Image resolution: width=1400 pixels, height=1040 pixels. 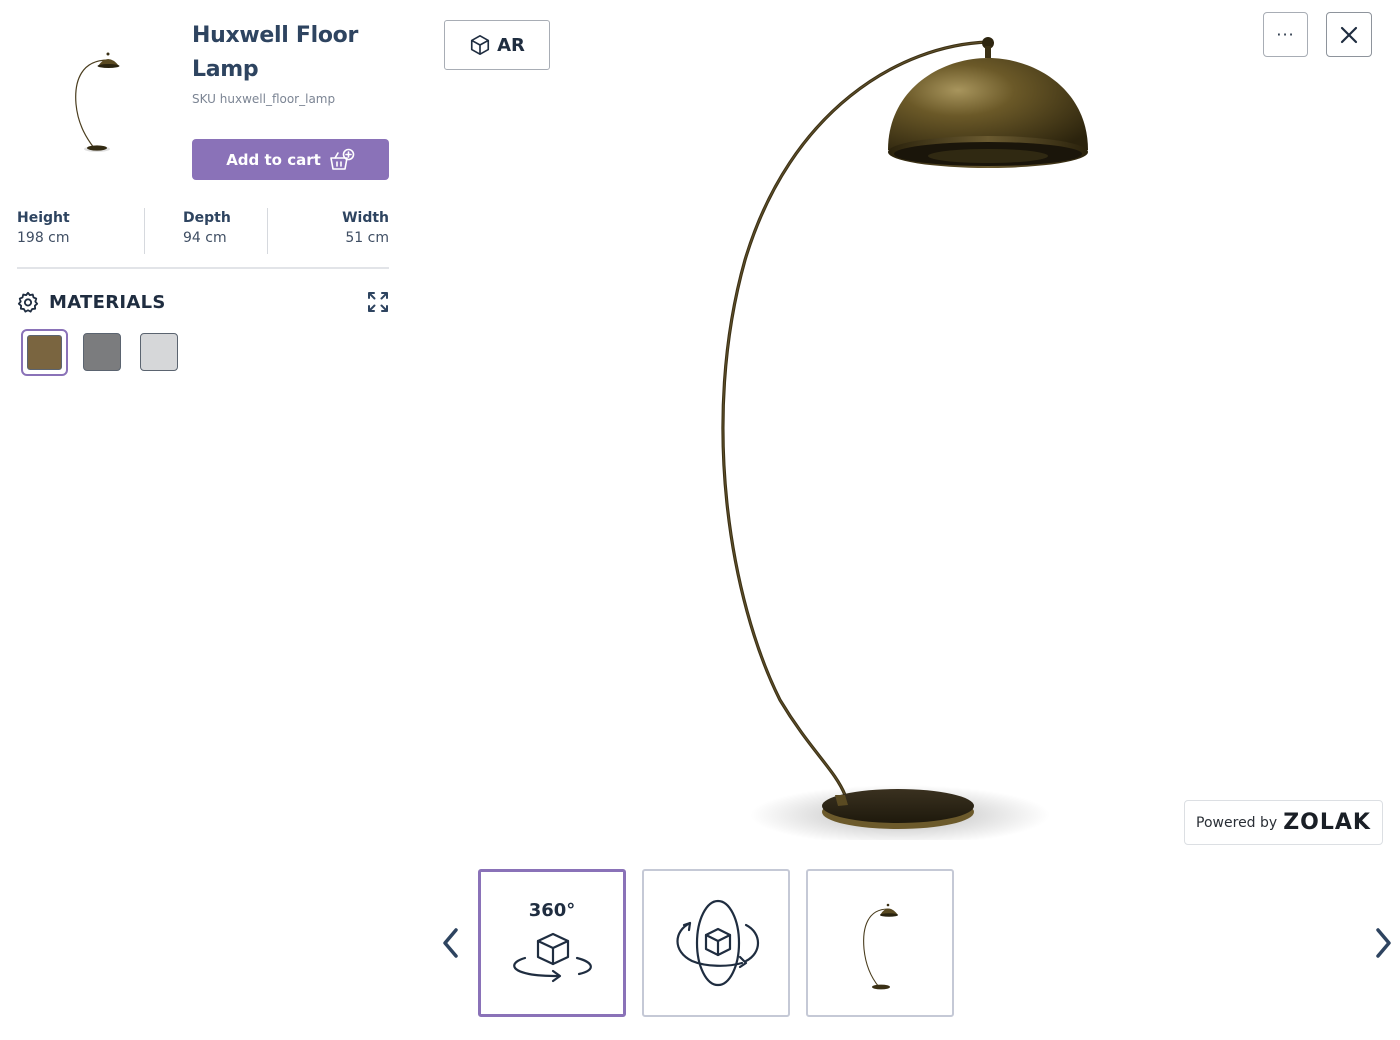 I want to click on product-title: Huxwell Floor Lamp, so click(x=275, y=52).